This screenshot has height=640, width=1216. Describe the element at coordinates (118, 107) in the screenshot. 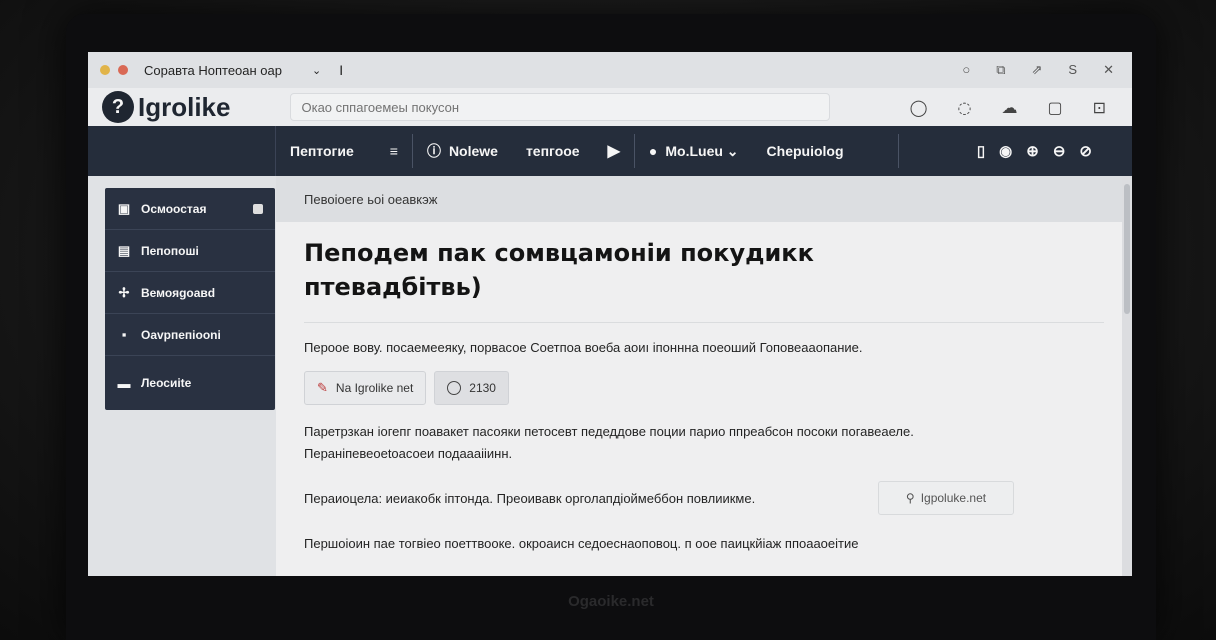

I see `logo-mark-icon: ?` at that location.